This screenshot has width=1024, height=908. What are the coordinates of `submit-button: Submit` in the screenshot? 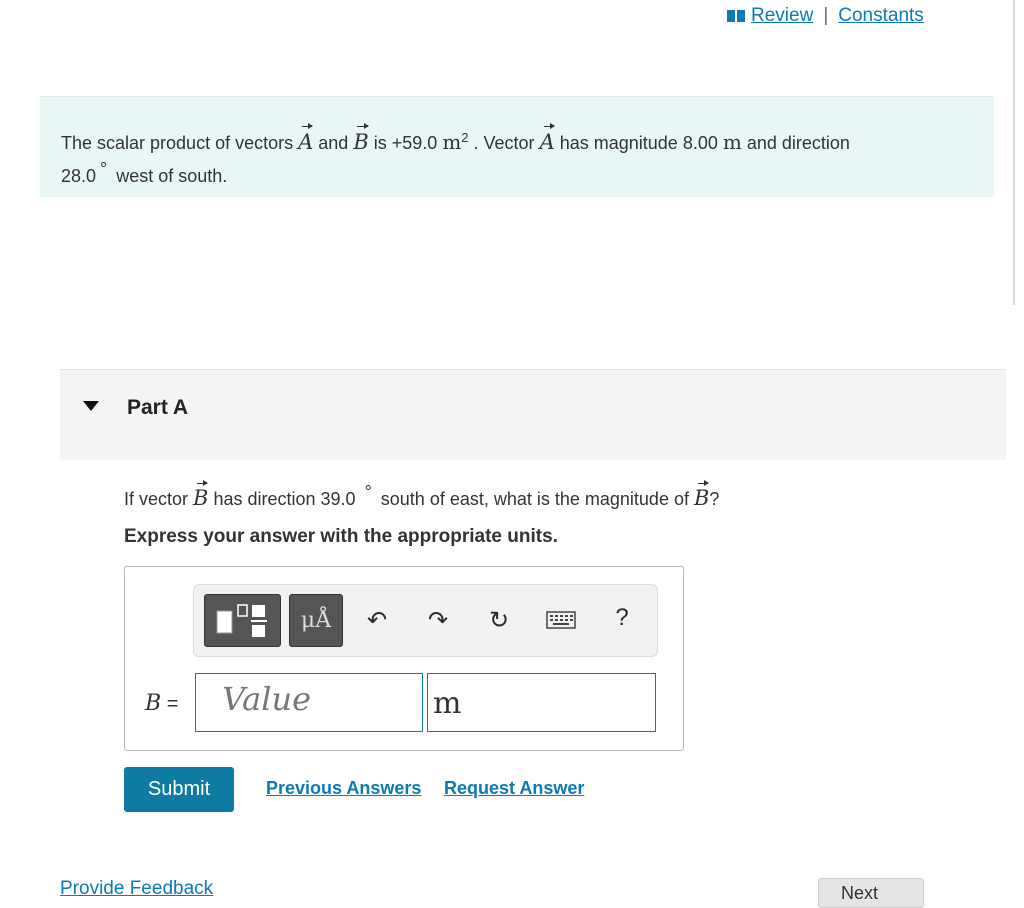 It's located at (179, 789).